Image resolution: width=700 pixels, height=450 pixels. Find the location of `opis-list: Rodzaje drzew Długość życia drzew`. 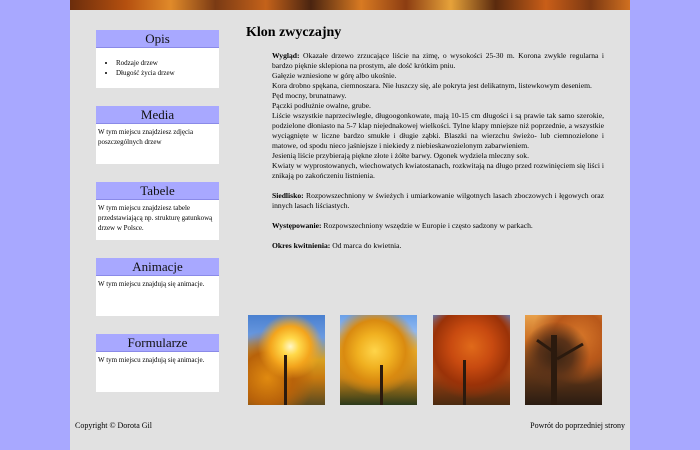

opis-list: Rodzaje drzew Długość życia drzew is located at coordinates (157, 68).